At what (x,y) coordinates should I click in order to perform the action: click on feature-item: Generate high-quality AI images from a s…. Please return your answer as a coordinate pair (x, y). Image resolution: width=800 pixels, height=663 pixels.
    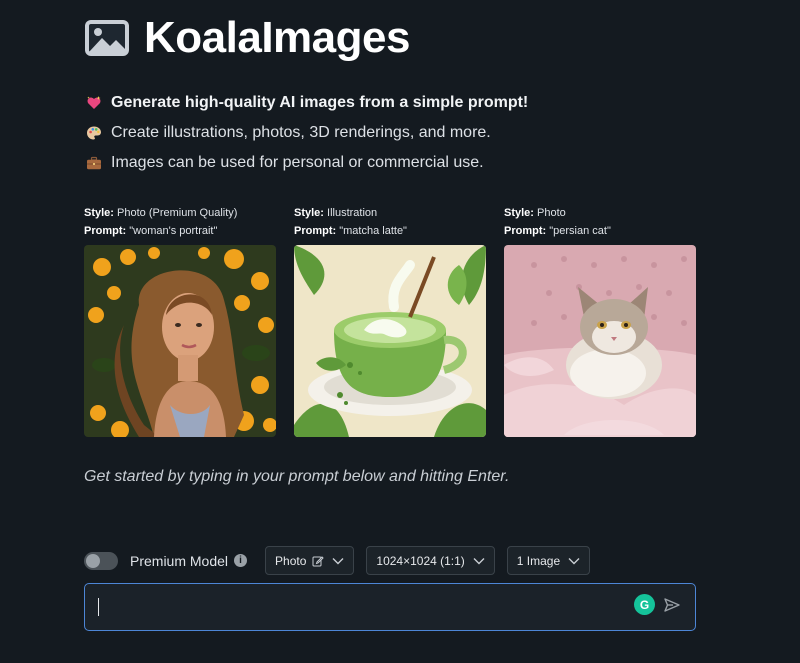
    Looking at the image, I should click on (307, 103).